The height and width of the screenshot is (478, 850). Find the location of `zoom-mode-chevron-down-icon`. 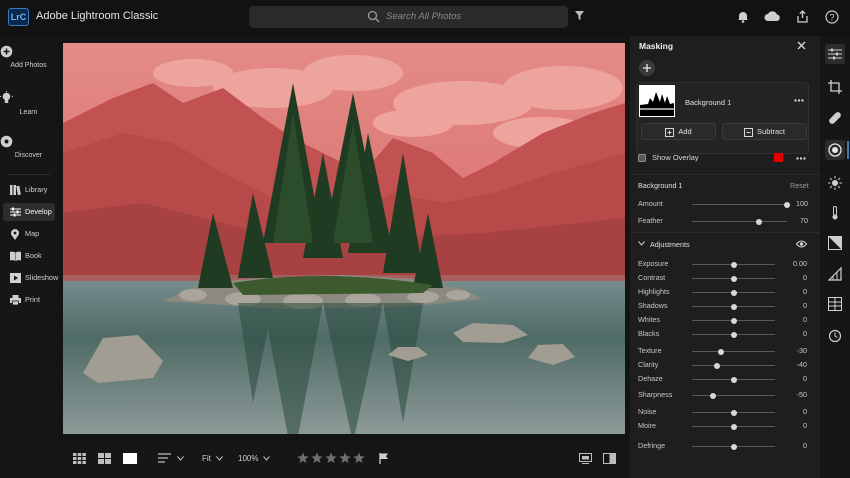

zoom-mode-chevron-down-icon is located at coordinates (219, 458).